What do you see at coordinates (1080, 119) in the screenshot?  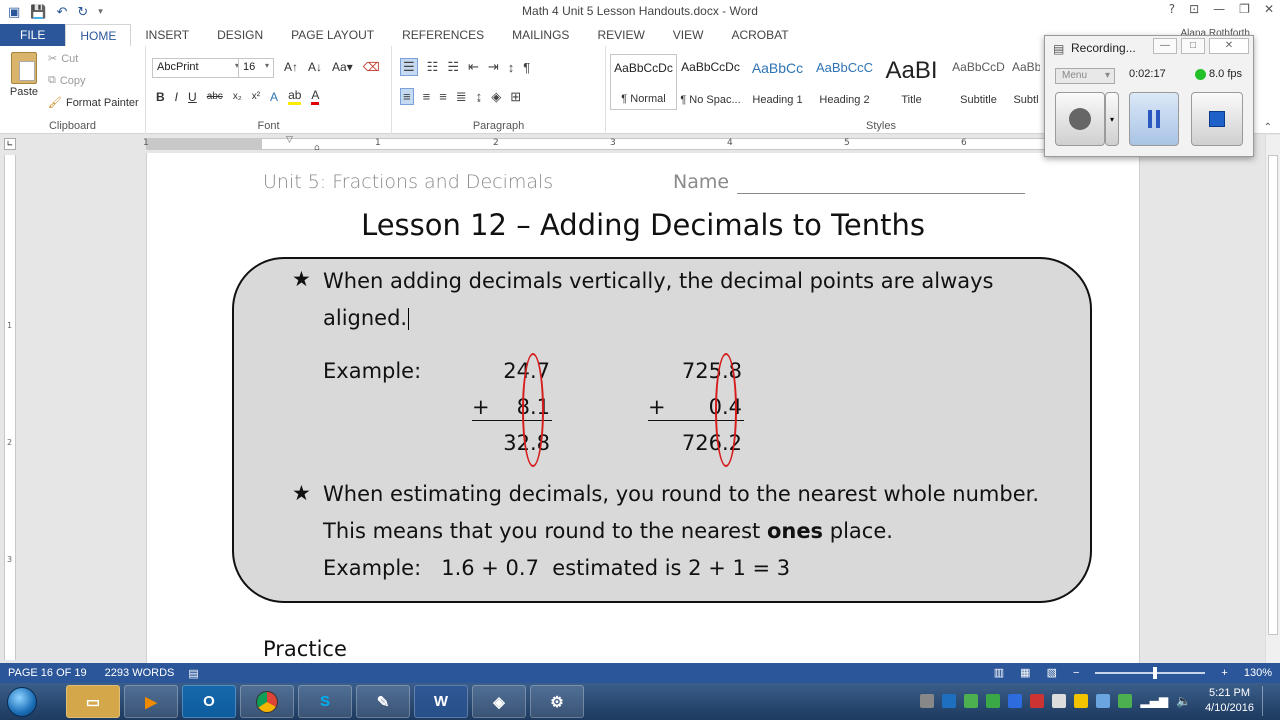 I see `record-button` at bounding box center [1080, 119].